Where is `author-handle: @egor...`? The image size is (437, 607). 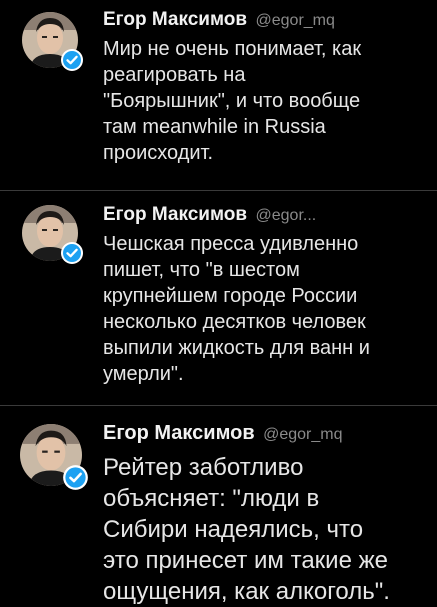
author-handle: @egor... is located at coordinates (286, 215).